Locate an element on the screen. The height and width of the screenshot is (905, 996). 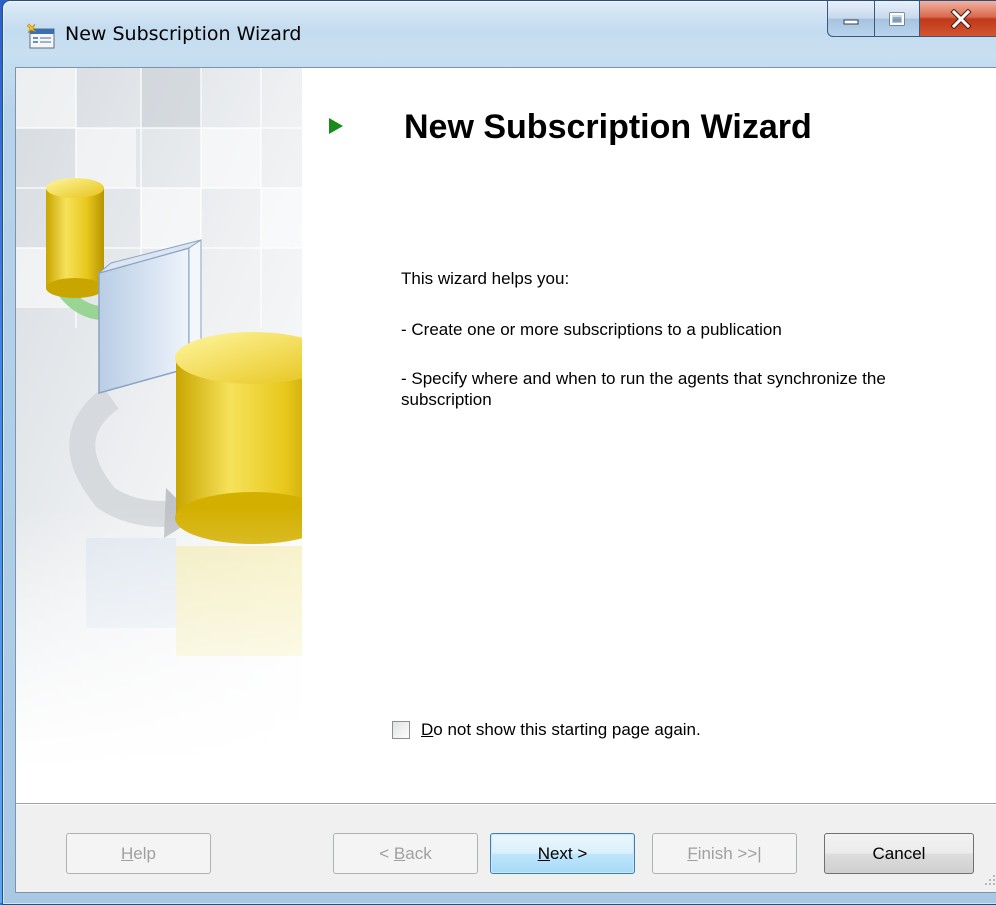
maximize-button is located at coordinates (897, 19).